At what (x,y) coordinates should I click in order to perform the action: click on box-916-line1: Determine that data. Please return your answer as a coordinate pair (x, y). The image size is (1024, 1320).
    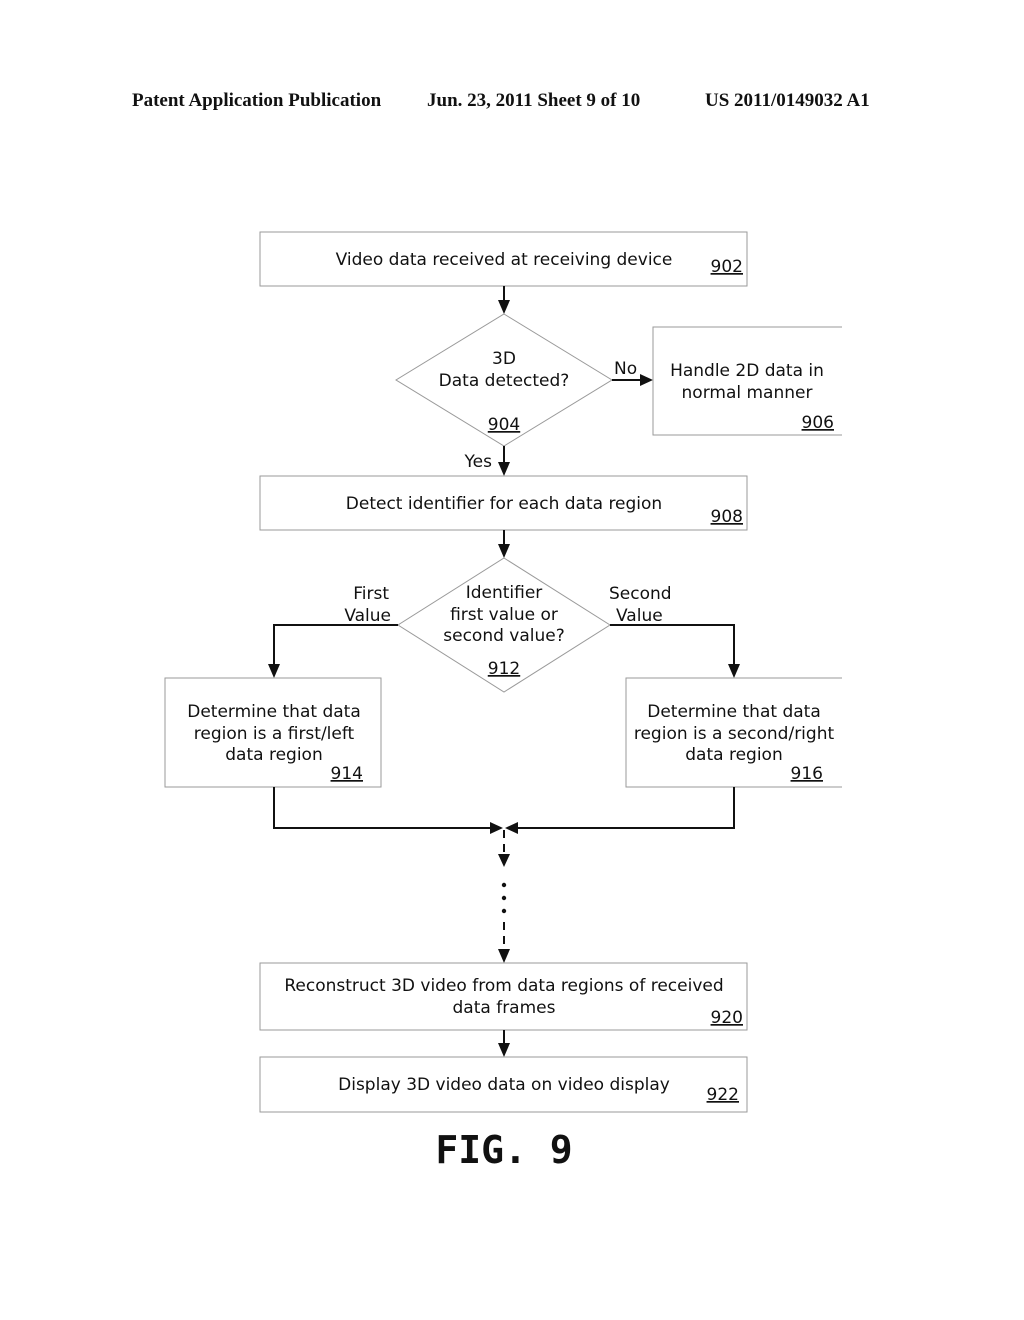
    Looking at the image, I should click on (734, 712).